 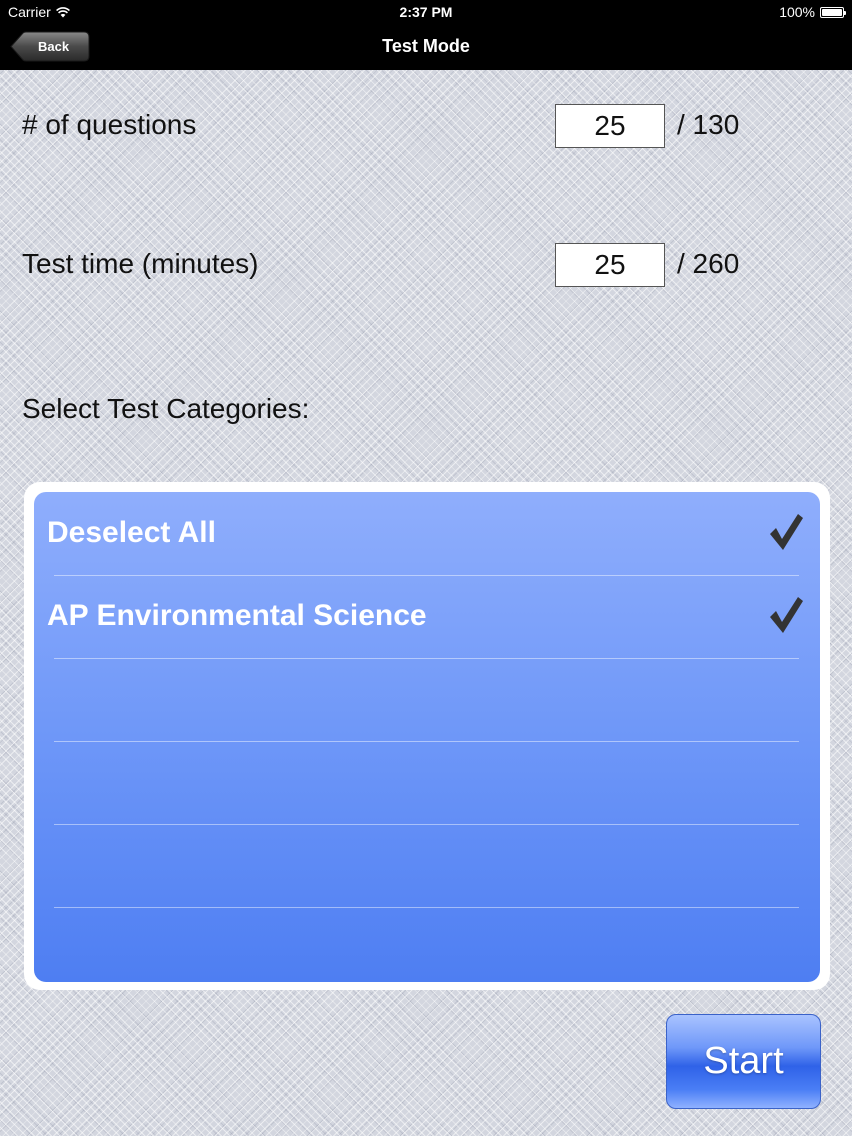 I want to click on questions-input, so click(x=610, y=126).